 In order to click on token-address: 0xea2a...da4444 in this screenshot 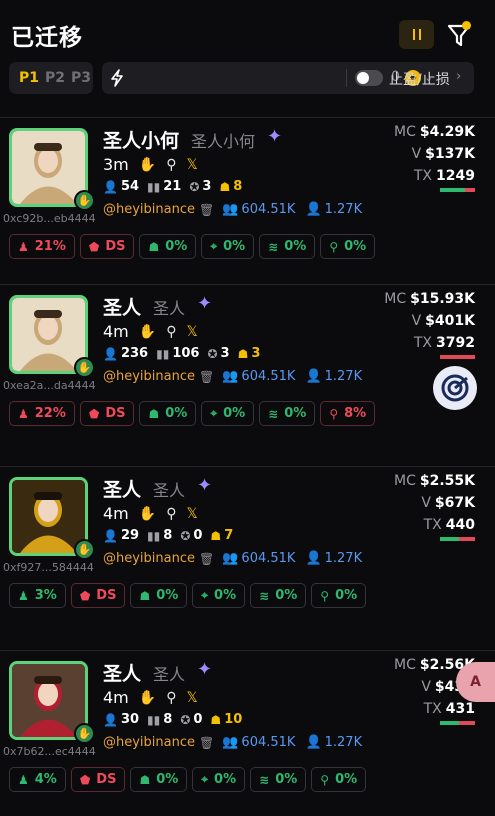, I will do `click(49, 385)`.